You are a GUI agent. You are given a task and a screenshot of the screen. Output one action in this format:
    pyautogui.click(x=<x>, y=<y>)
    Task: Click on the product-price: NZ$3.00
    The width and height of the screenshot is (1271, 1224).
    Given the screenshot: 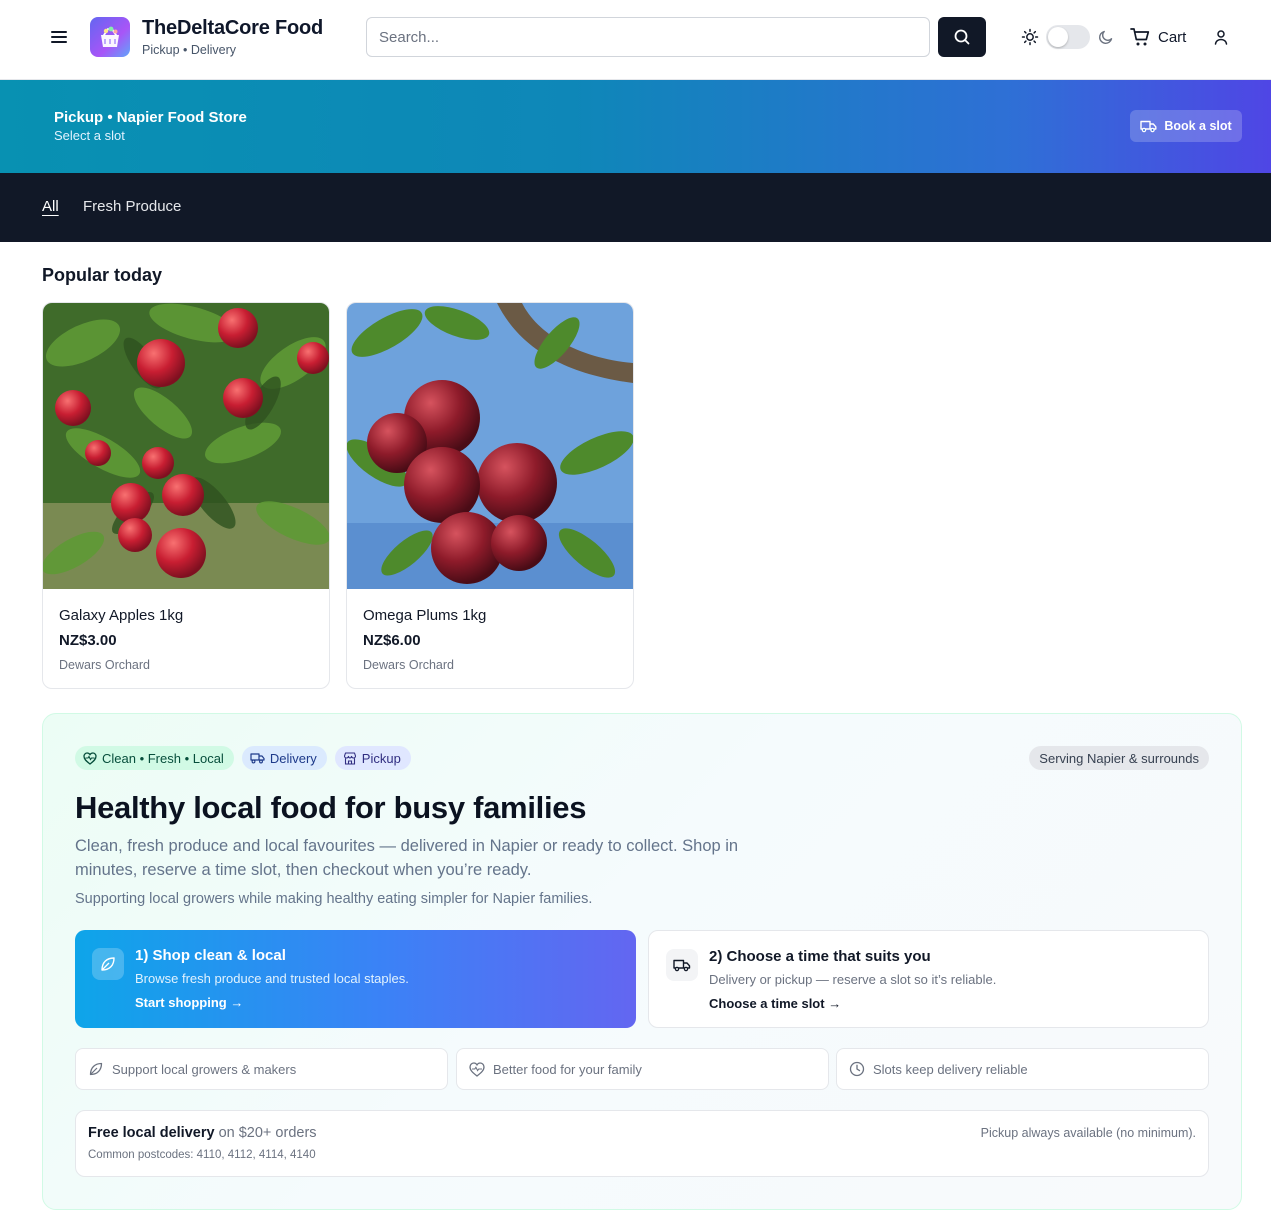 What is the action you would take?
    pyautogui.click(x=88, y=640)
    